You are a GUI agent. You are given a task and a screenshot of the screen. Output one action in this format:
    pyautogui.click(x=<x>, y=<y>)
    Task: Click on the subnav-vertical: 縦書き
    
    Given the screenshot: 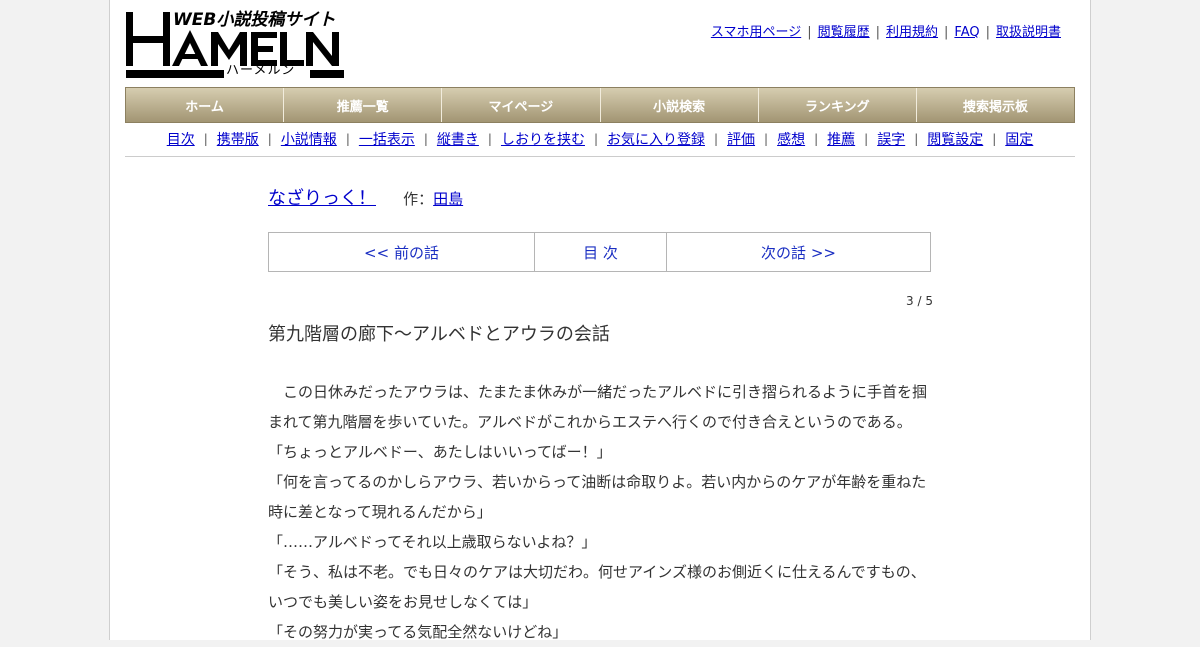 What is the action you would take?
    pyautogui.click(x=458, y=139)
    